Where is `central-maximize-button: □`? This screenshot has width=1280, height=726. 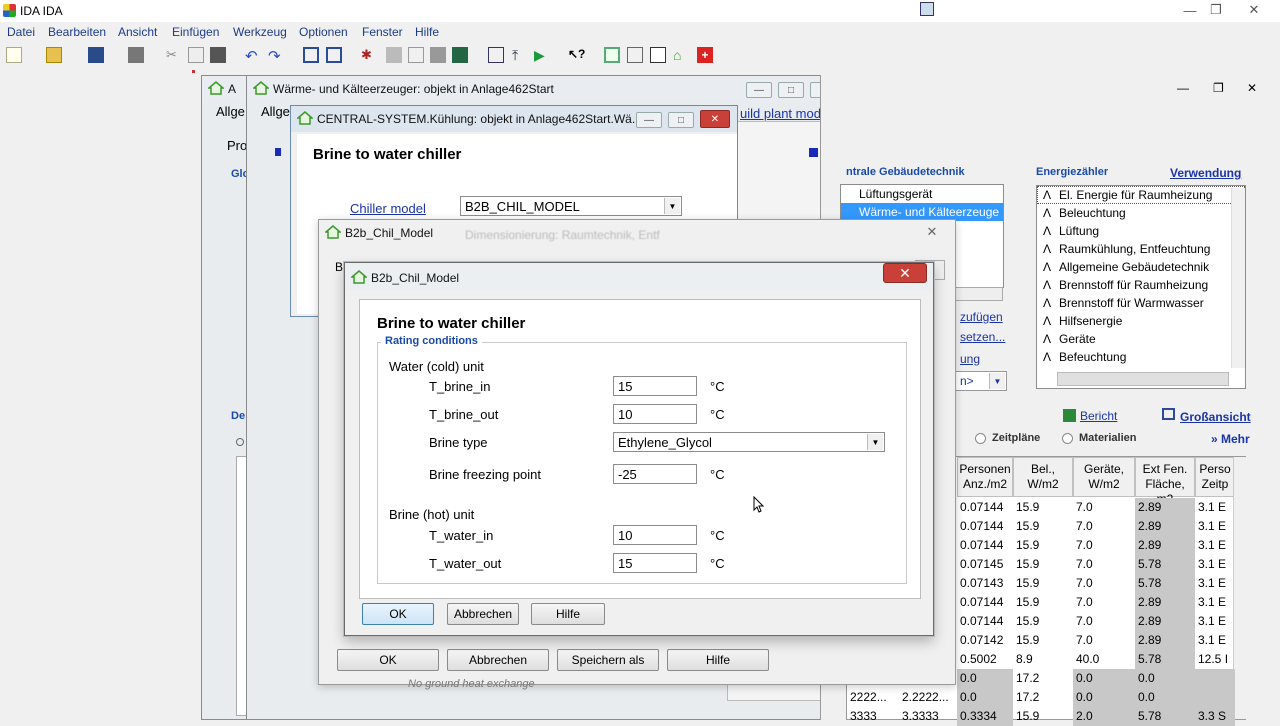 central-maximize-button: □ is located at coordinates (681, 120).